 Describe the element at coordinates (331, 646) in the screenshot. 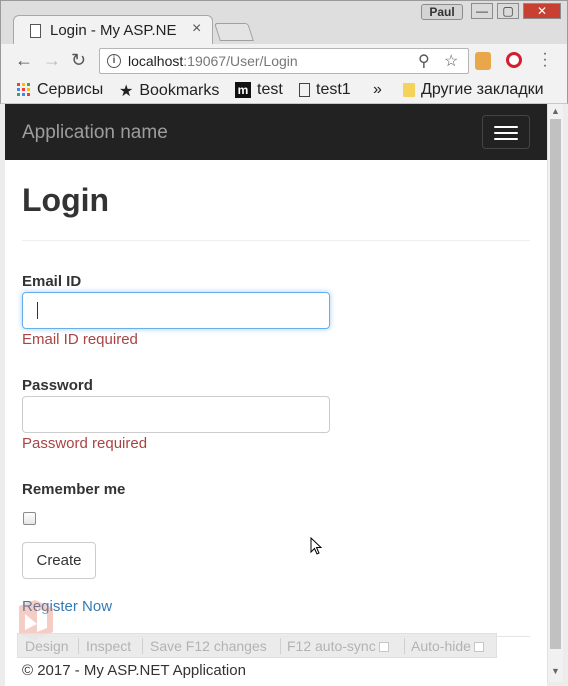

I see `autosync-label: F12 auto-sync` at that location.